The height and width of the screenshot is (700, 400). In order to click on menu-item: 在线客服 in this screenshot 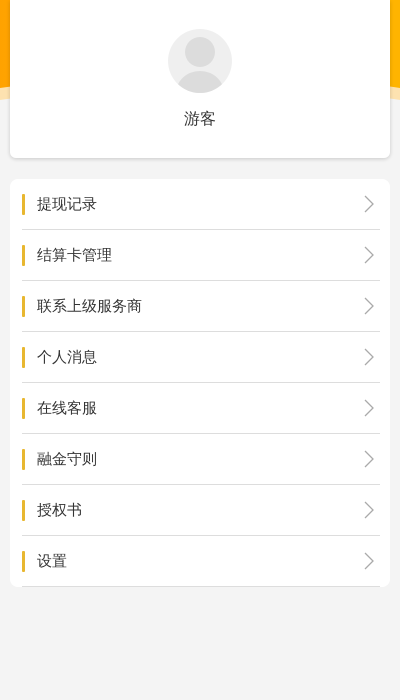, I will do `click(201, 408)`.